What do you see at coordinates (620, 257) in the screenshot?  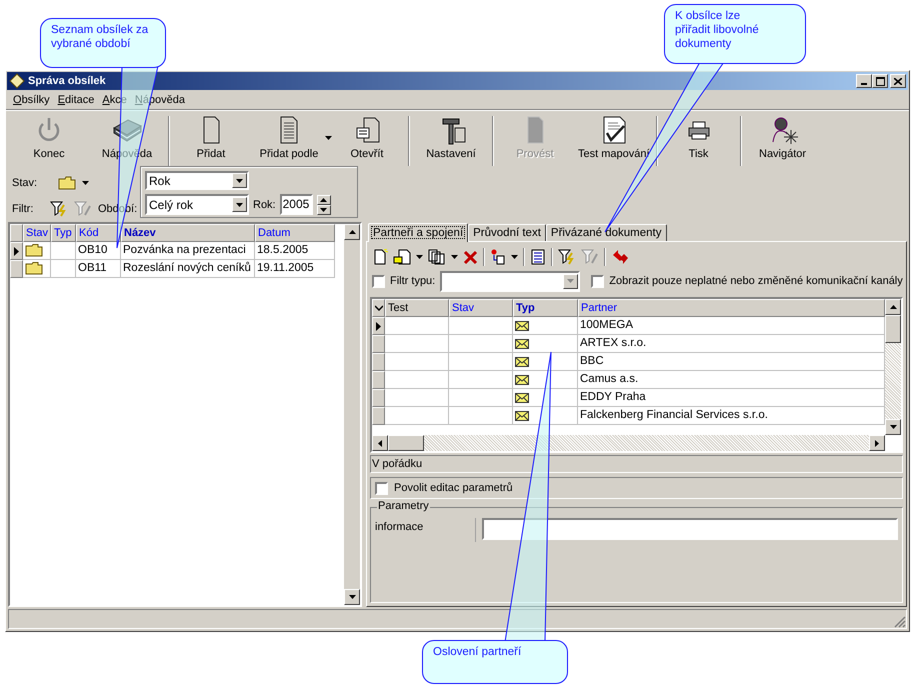 I see `arrows-icon` at bounding box center [620, 257].